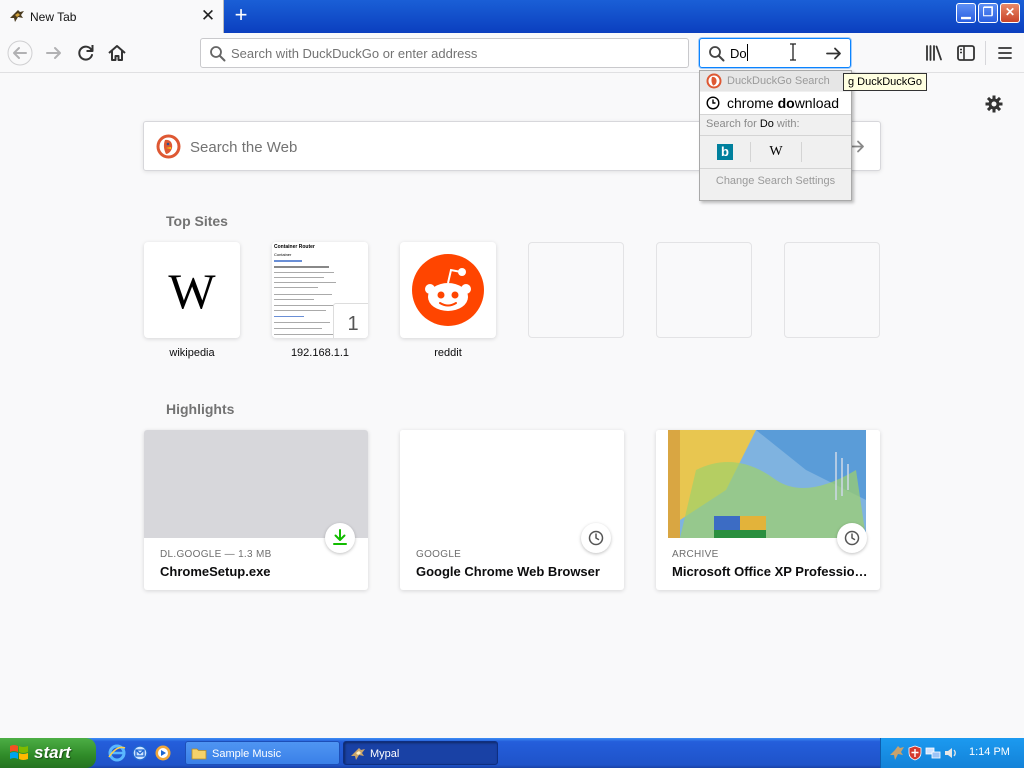 The height and width of the screenshot is (768, 1024). What do you see at coordinates (768, 484) in the screenshot?
I see `office-box-thumbnail` at bounding box center [768, 484].